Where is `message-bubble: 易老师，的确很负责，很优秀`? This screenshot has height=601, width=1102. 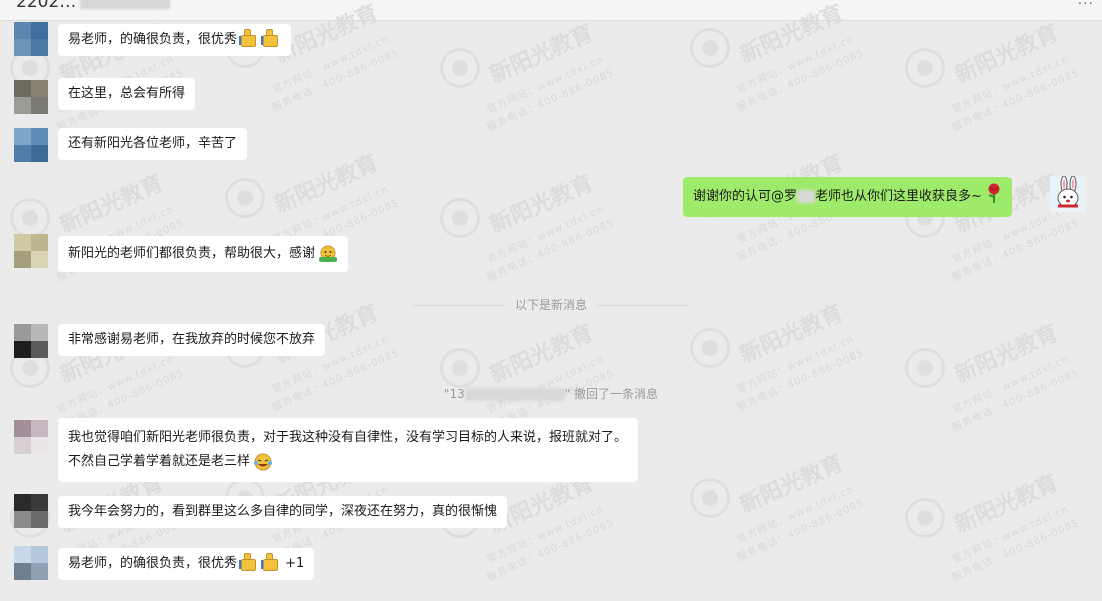 message-bubble: 易老师，的确很负责，很优秀 is located at coordinates (175, 40).